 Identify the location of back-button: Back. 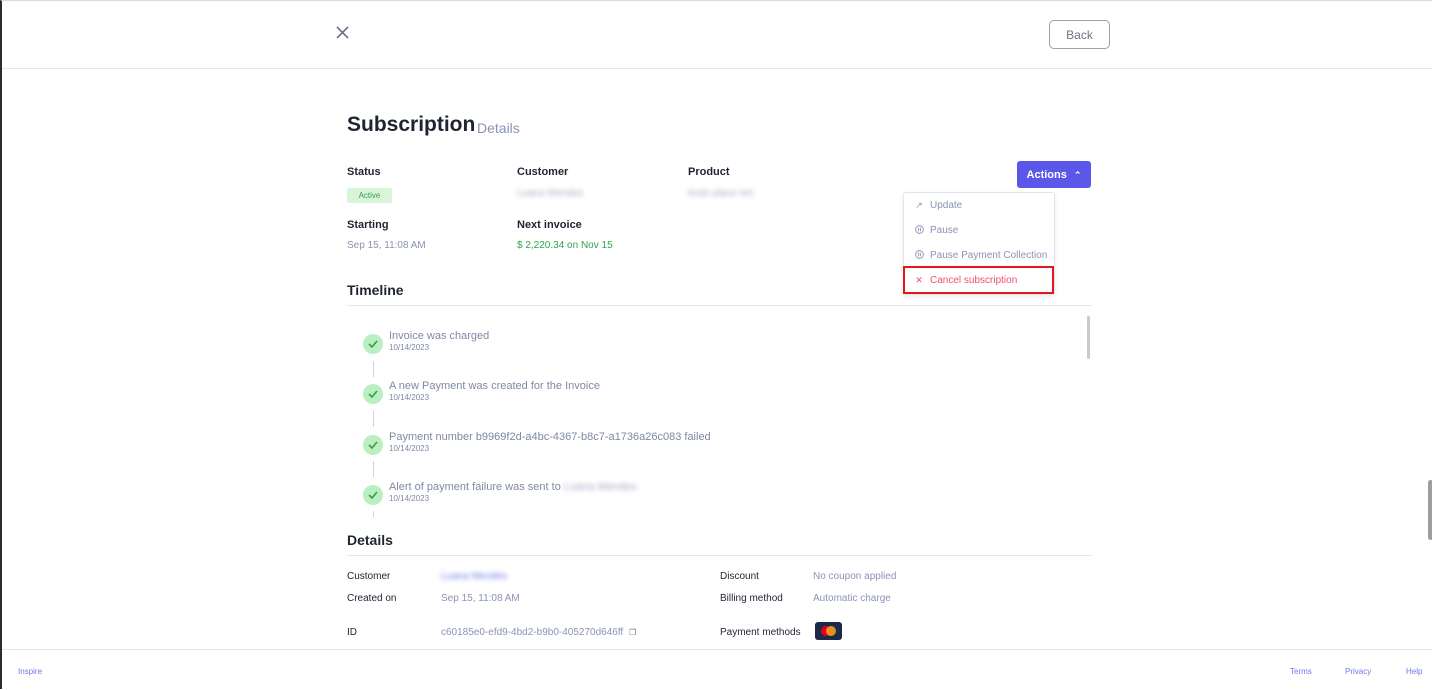
(1079, 34).